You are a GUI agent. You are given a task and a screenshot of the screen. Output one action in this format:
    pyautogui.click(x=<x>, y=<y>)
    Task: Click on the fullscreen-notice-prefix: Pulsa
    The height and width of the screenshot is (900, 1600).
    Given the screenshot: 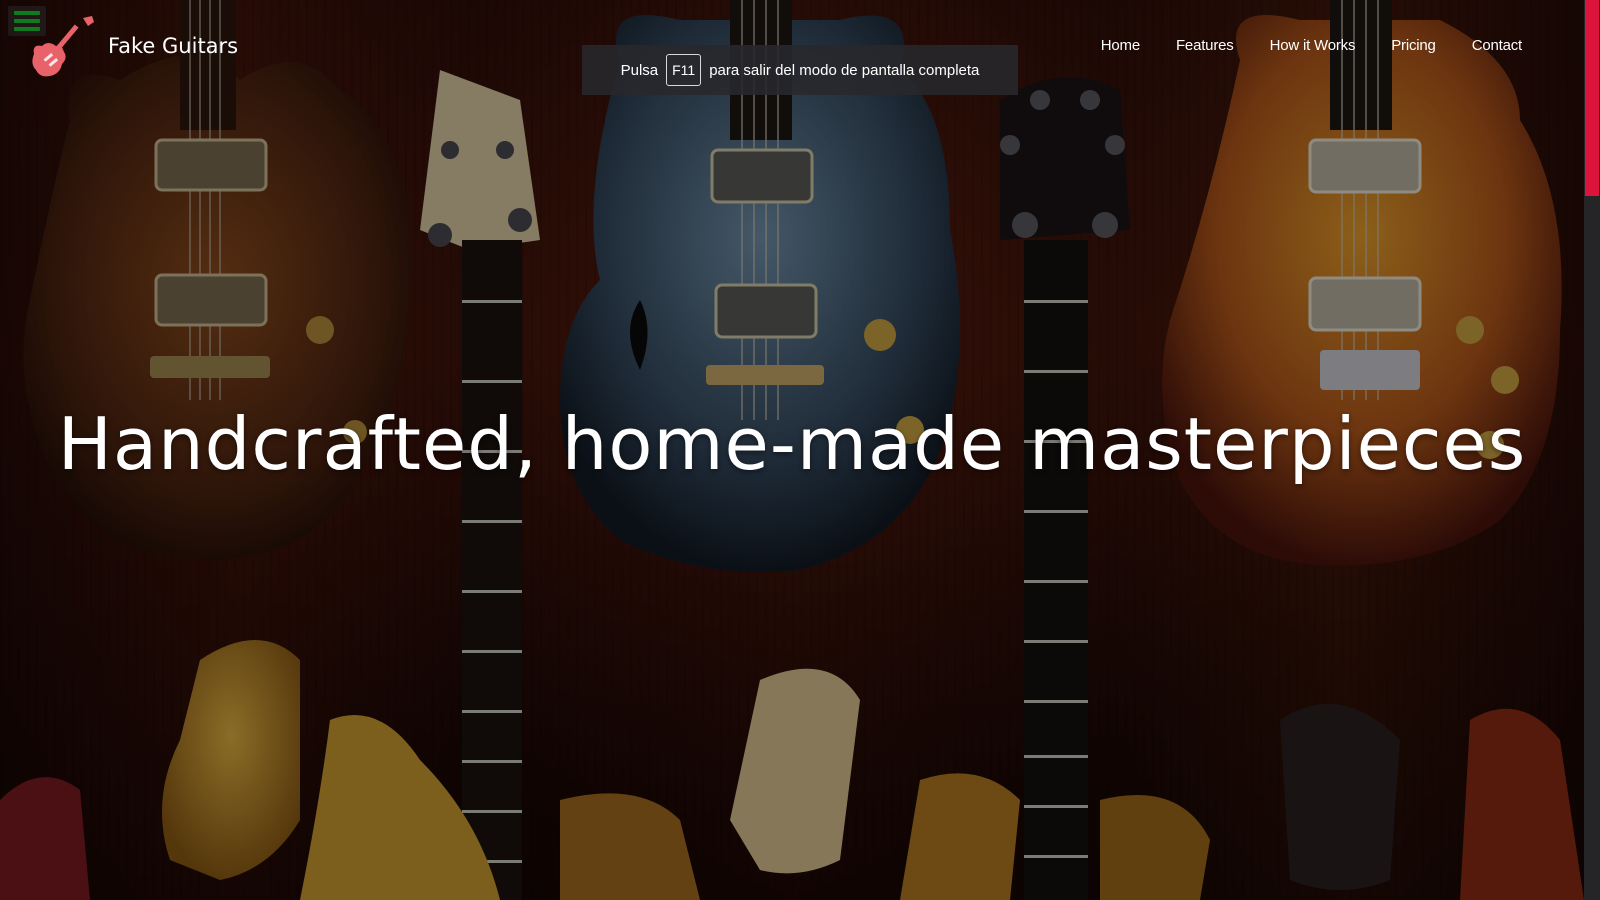 What is the action you would take?
    pyautogui.click(x=639, y=70)
    